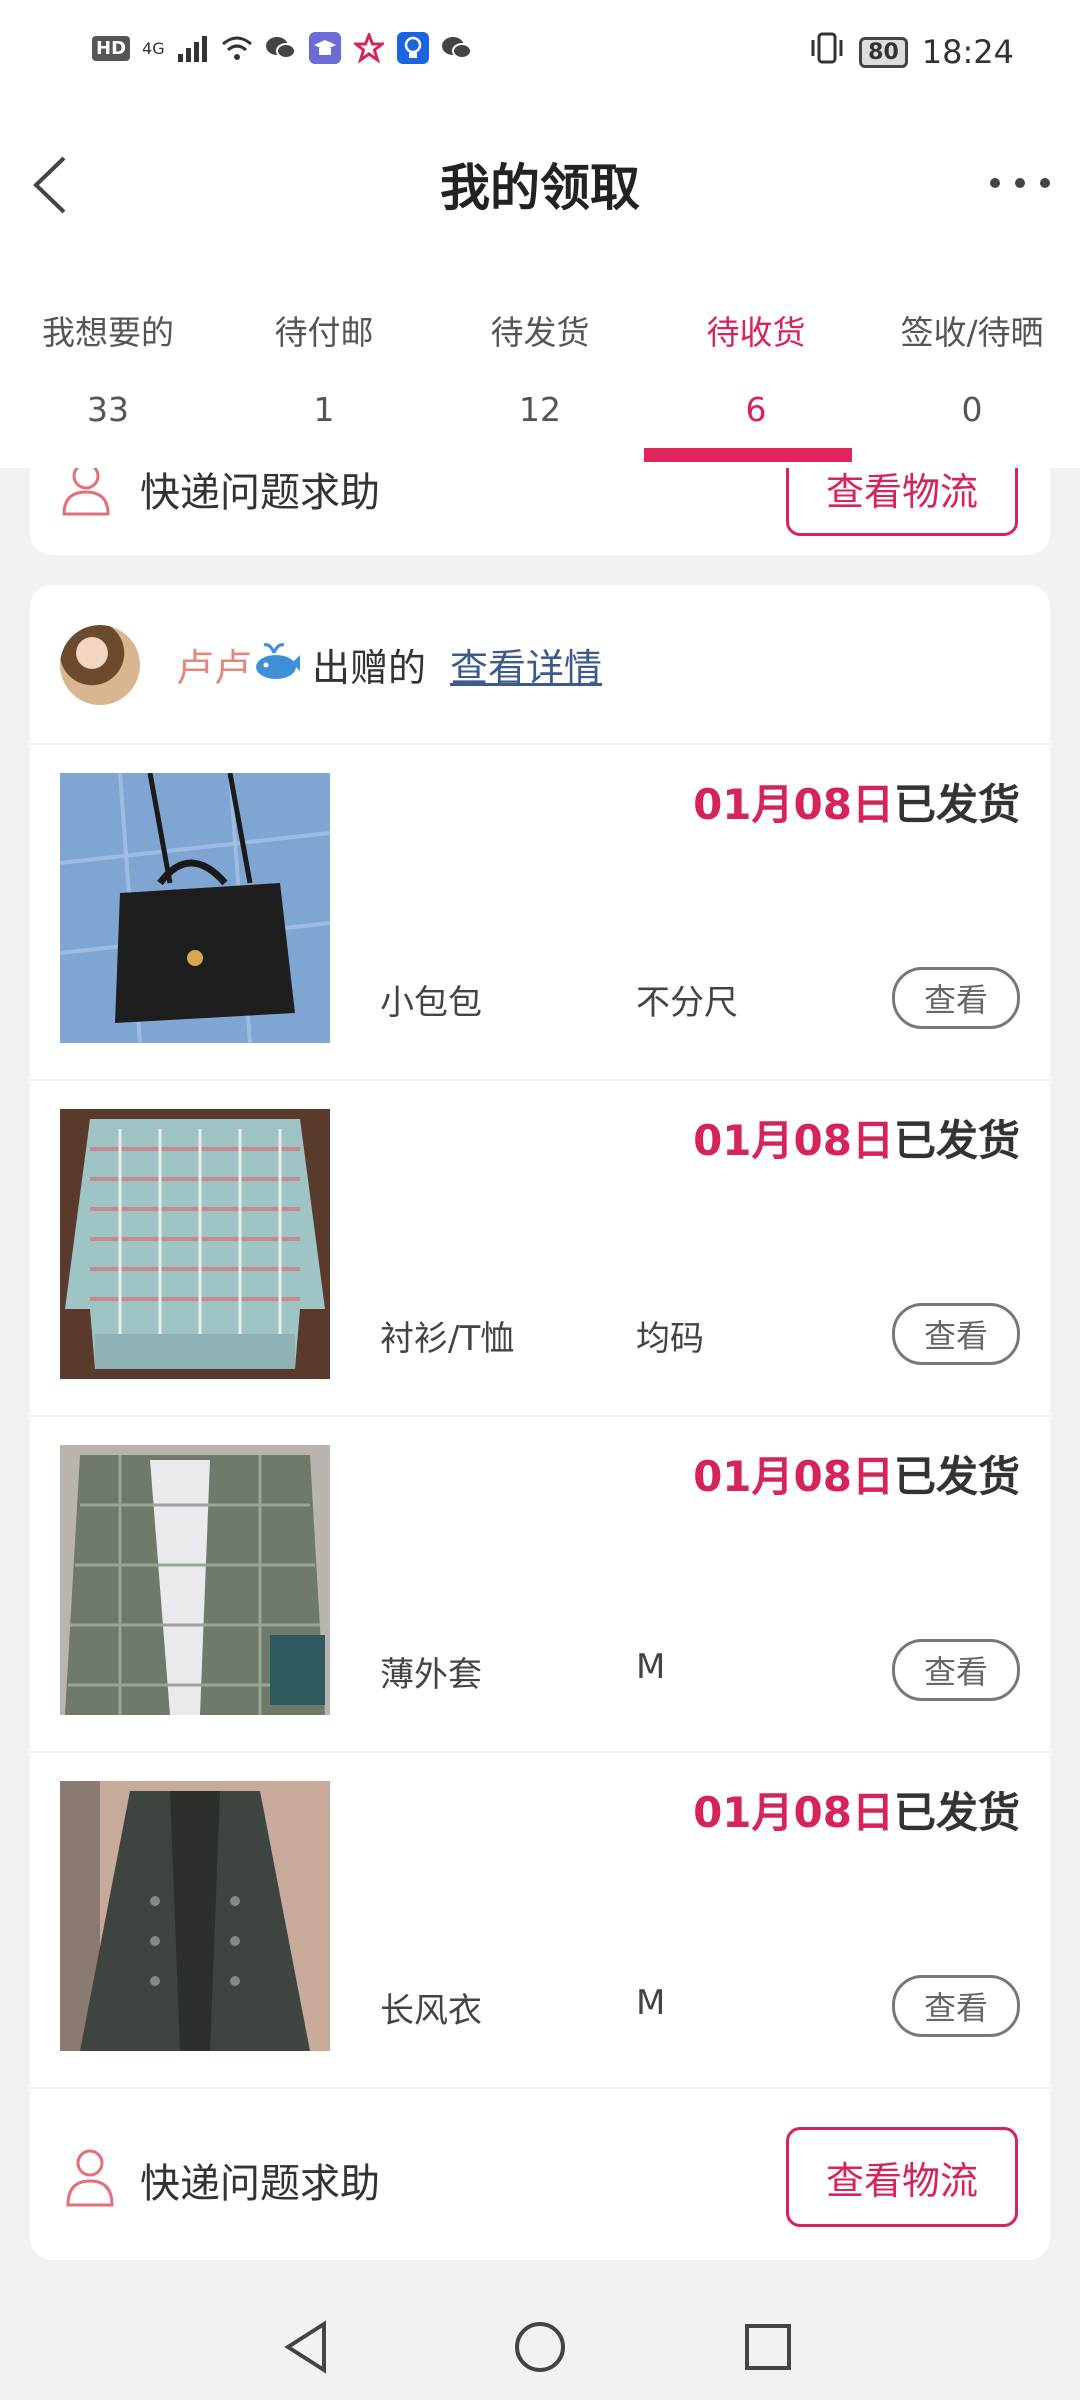  I want to click on tab-label: 待收货, so click(756, 332).